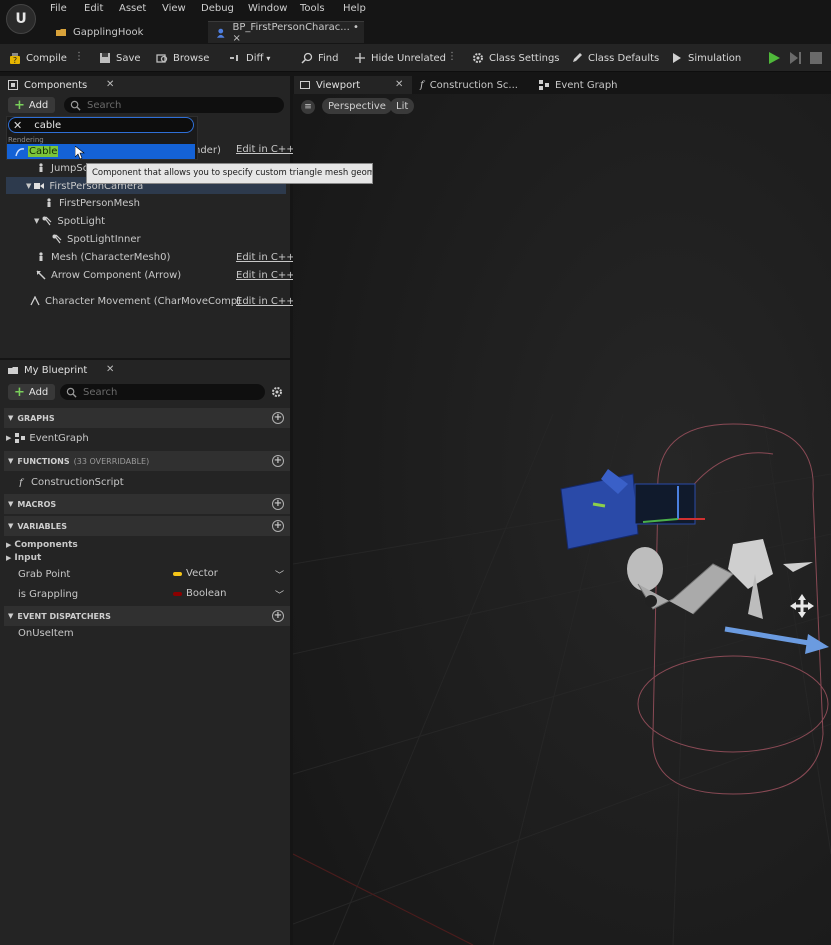 This screenshot has height=945, width=831. What do you see at coordinates (92, 203) in the screenshot?
I see `tree-item-firstpersonmesh: FirstPersonMesh` at bounding box center [92, 203].